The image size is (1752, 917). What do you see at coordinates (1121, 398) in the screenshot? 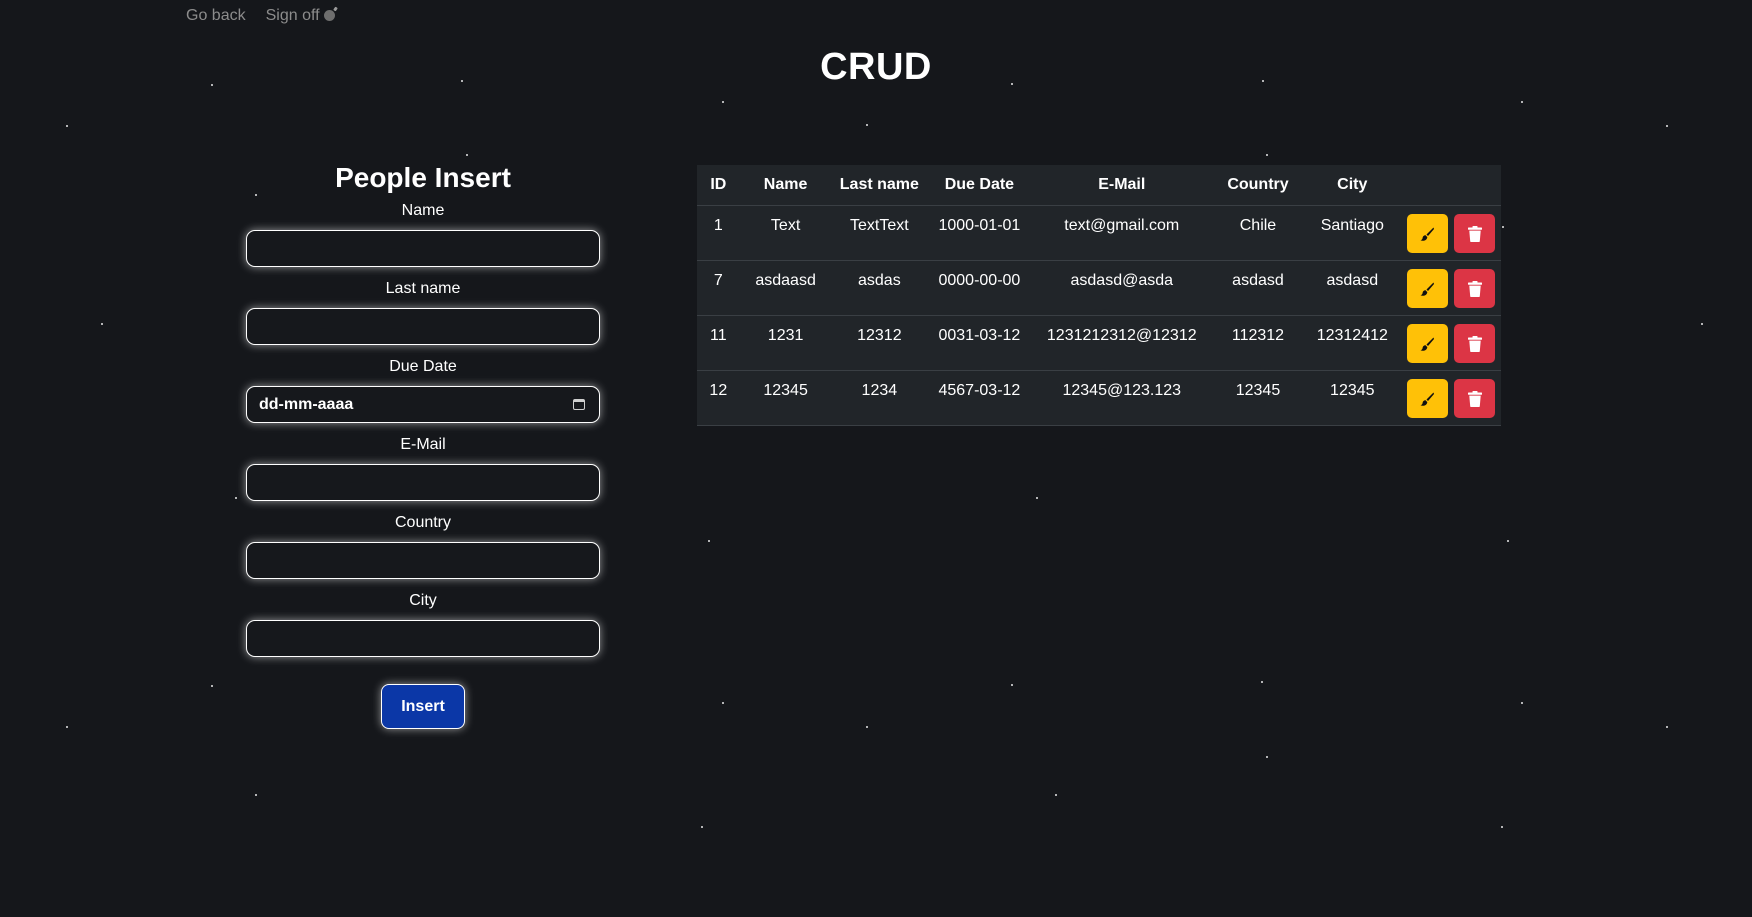
I see `cell-email: 12345@123.123` at bounding box center [1121, 398].